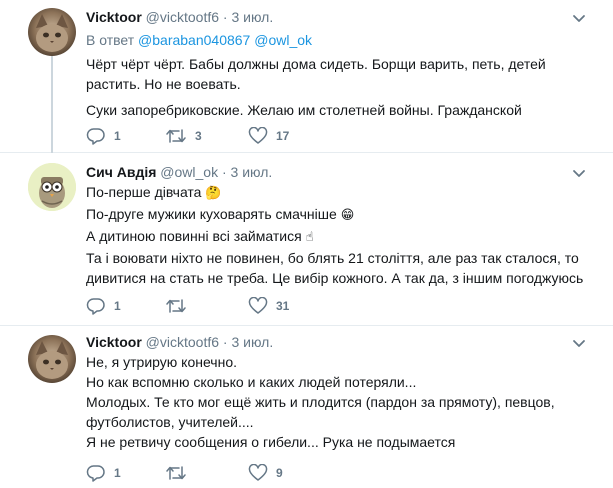  I want to click on tweet-line: растить. Но не воевать., so click(163, 84).